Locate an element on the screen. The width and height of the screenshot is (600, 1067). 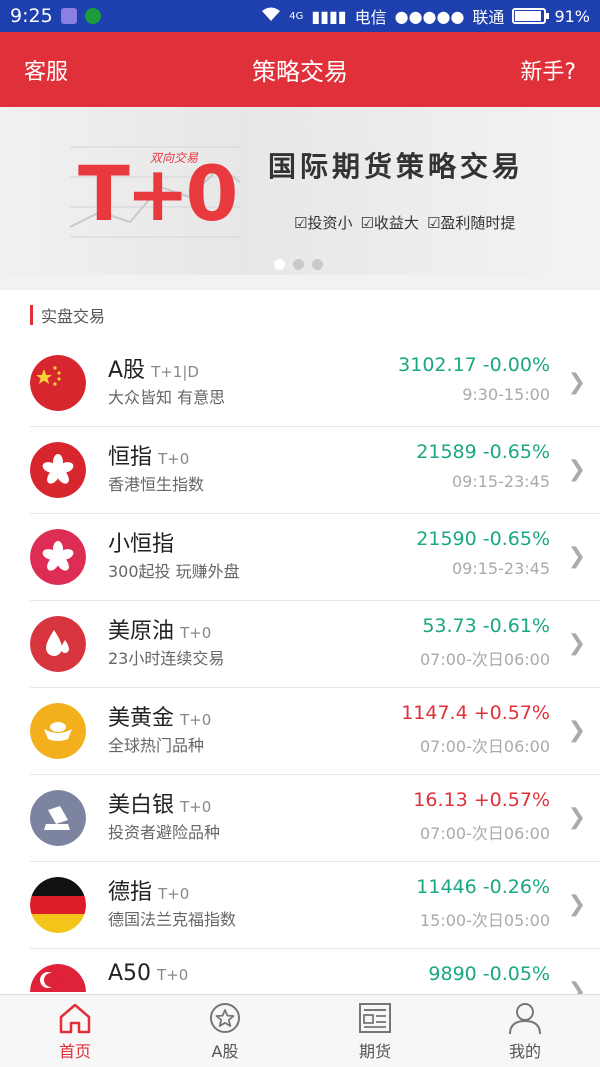
singapore-flag-icon is located at coordinates (58, 979).